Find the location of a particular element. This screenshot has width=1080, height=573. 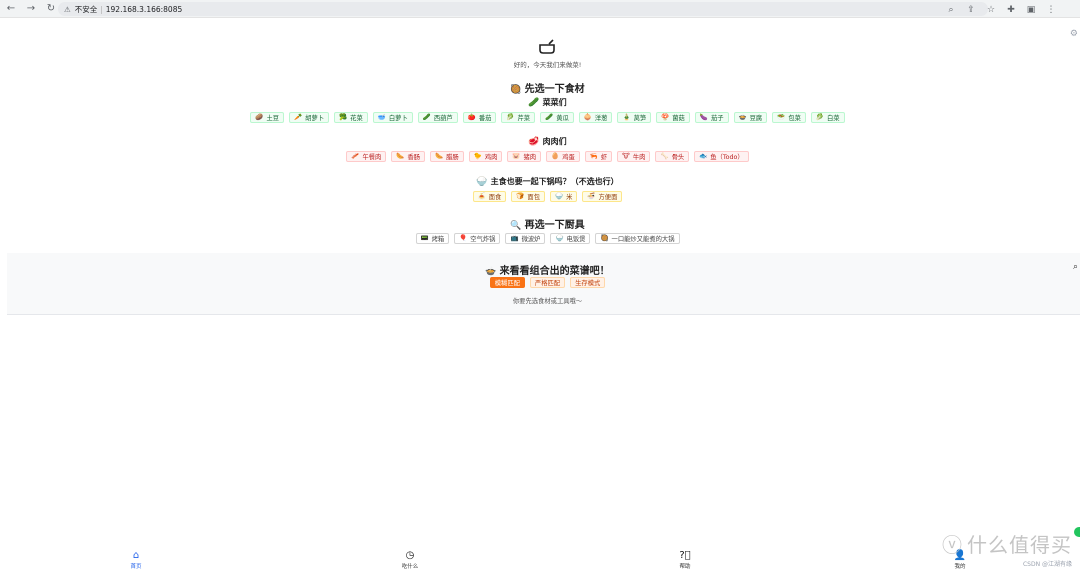

share-icon: ⇪ is located at coordinates (971, 10).